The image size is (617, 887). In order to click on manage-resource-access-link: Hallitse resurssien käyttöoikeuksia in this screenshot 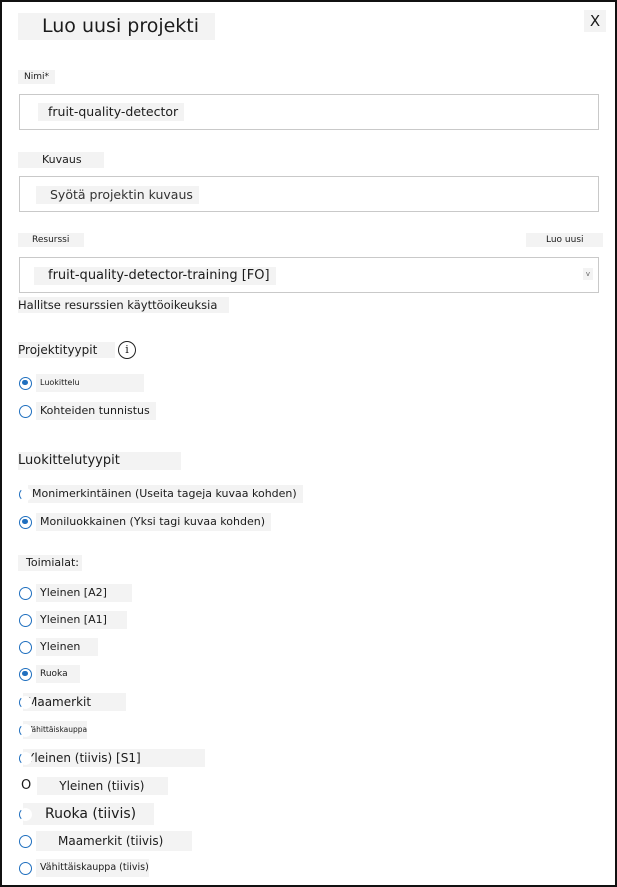, I will do `click(123, 305)`.